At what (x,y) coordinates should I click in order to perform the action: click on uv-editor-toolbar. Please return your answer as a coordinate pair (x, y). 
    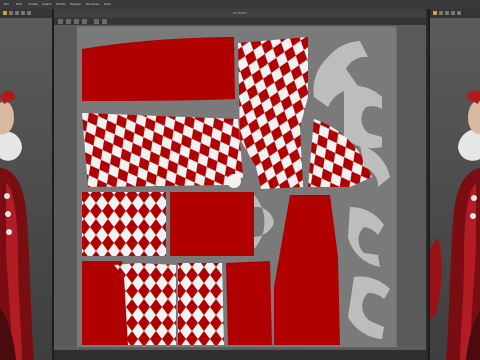
    Looking at the image, I should click on (240, 21).